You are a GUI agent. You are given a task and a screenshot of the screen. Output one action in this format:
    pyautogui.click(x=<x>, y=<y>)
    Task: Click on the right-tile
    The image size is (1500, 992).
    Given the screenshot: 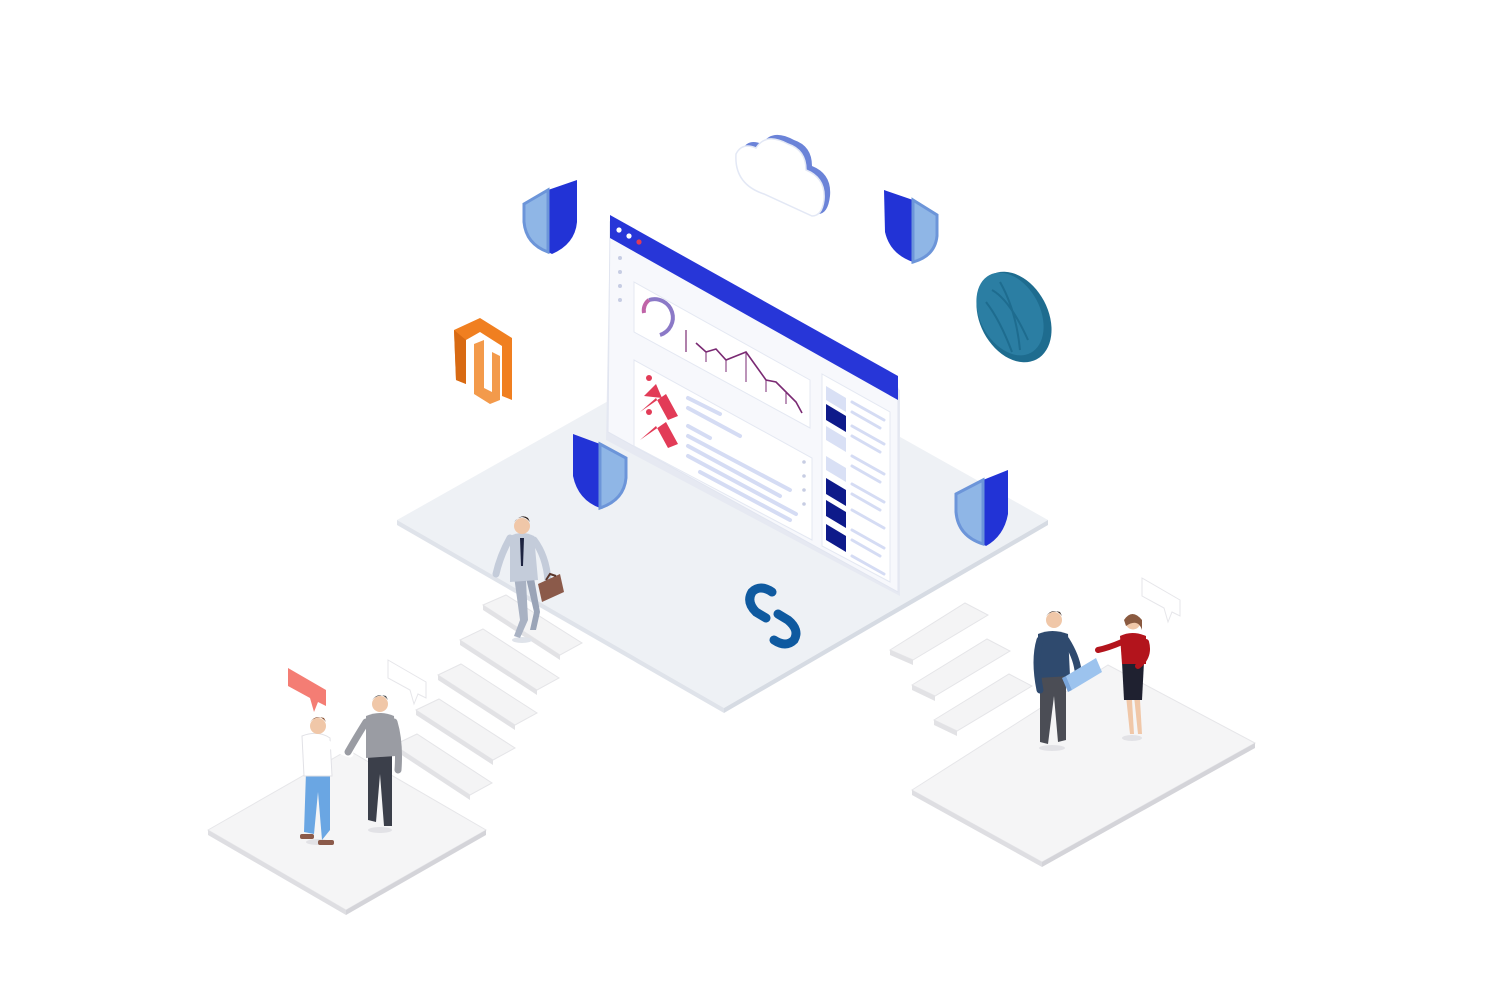 What is the action you would take?
    pyautogui.click(x=1084, y=765)
    